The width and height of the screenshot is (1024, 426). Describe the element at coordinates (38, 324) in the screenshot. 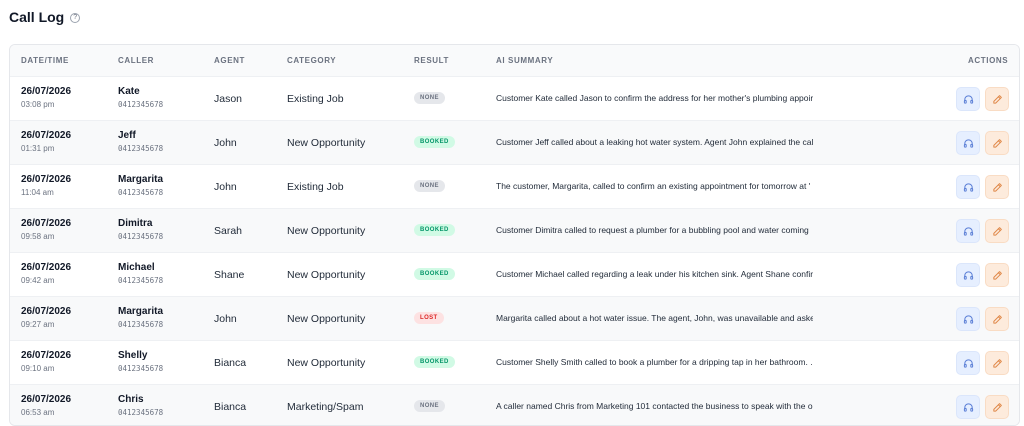

I see `call-time: 09:27 am` at that location.